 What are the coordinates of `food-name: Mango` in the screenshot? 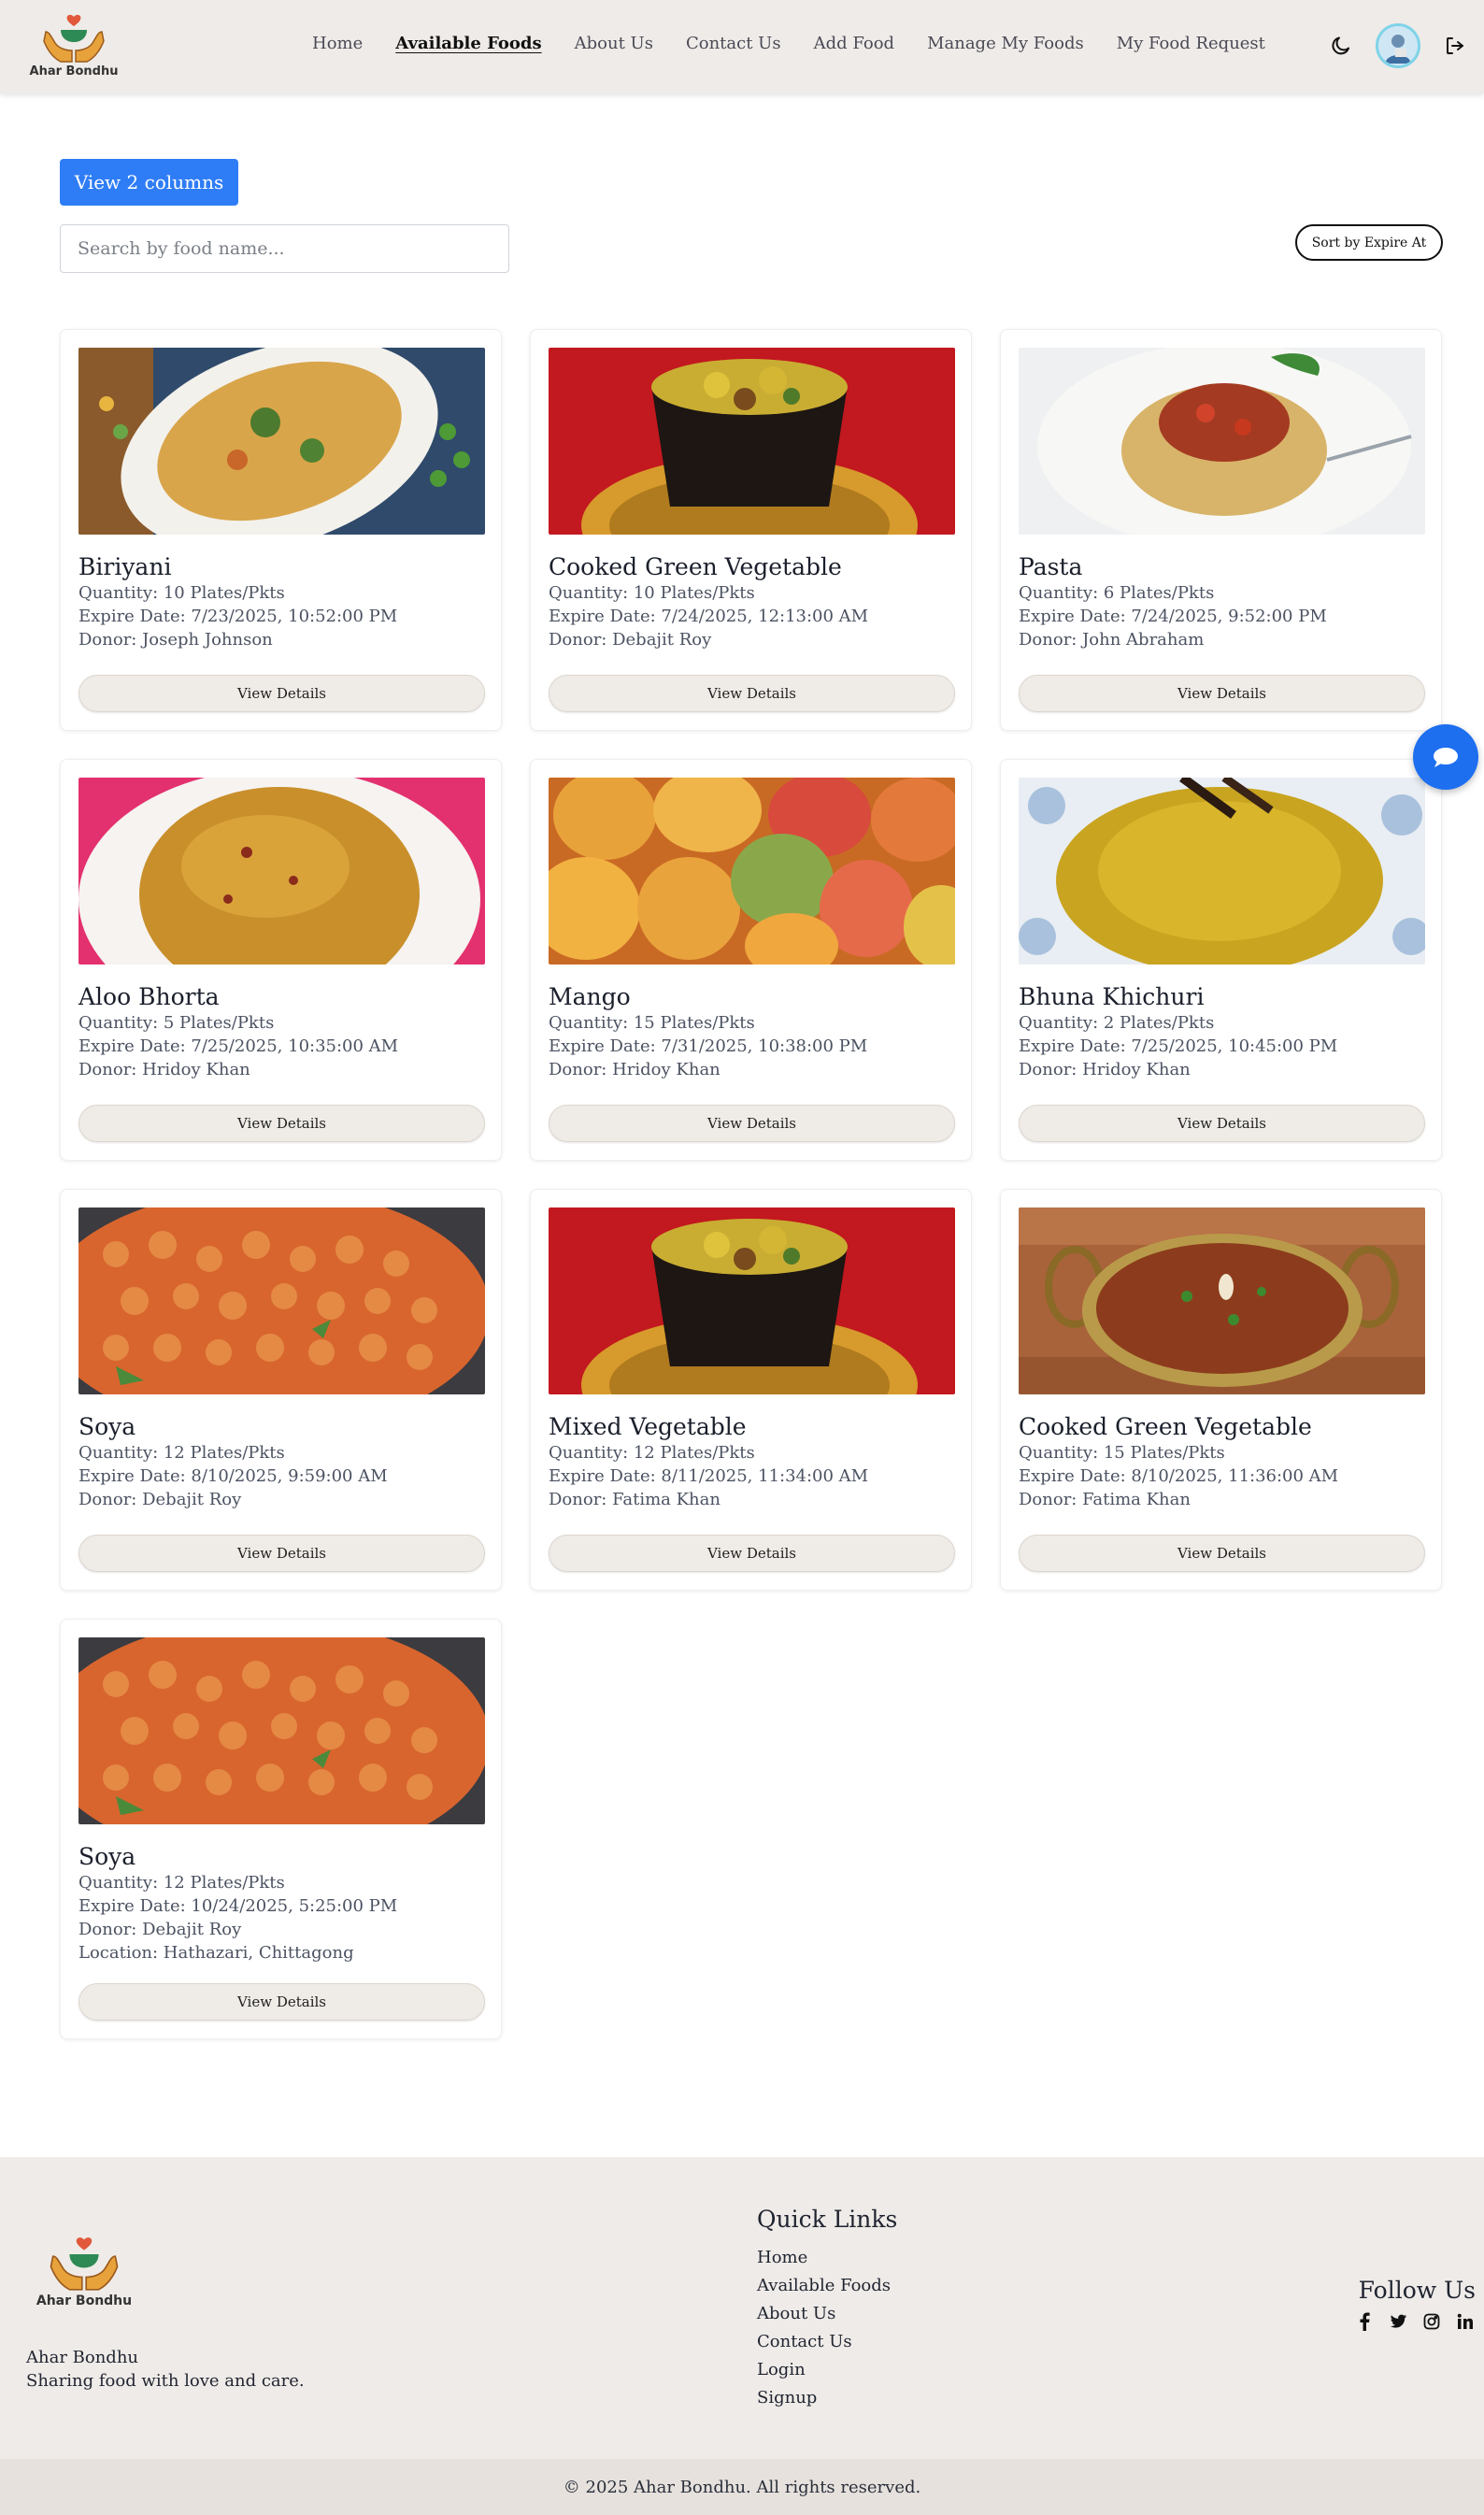 It's located at (590, 996).